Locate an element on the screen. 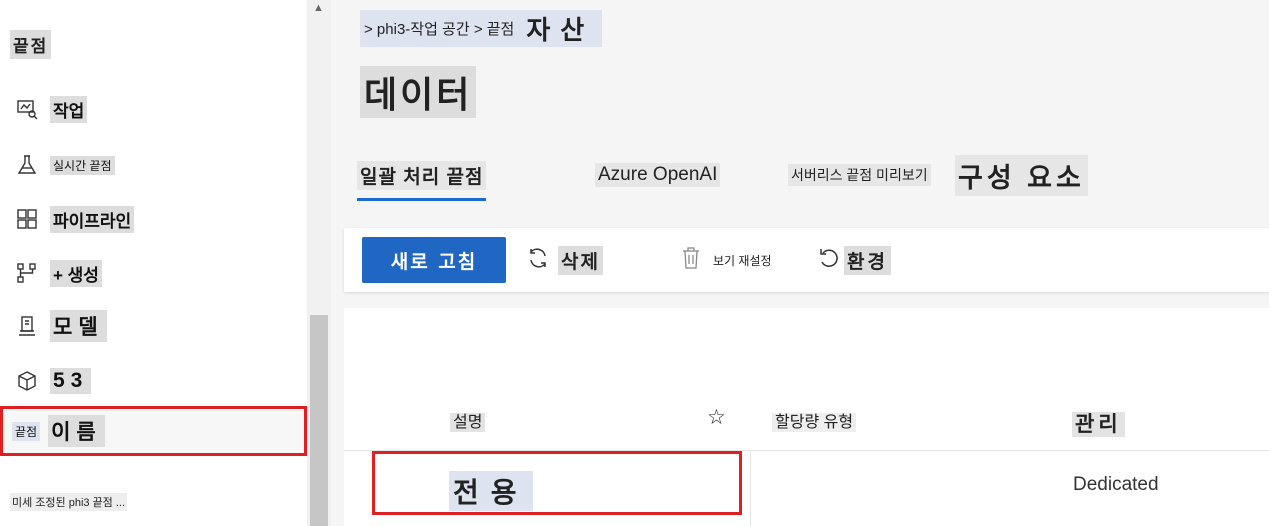  tab-label: Azure OpenAI is located at coordinates (658, 175).